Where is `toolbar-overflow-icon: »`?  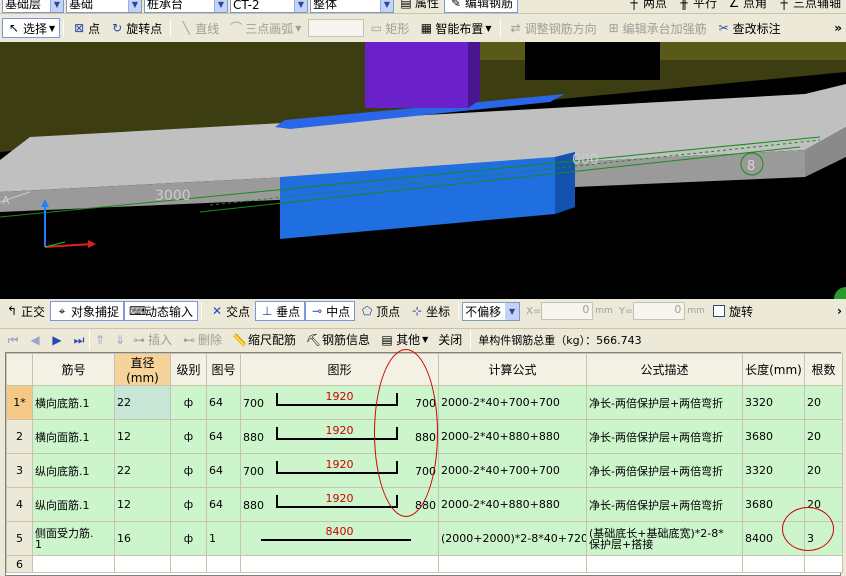 toolbar-overflow-icon: » is located at coordinates (840, 28).